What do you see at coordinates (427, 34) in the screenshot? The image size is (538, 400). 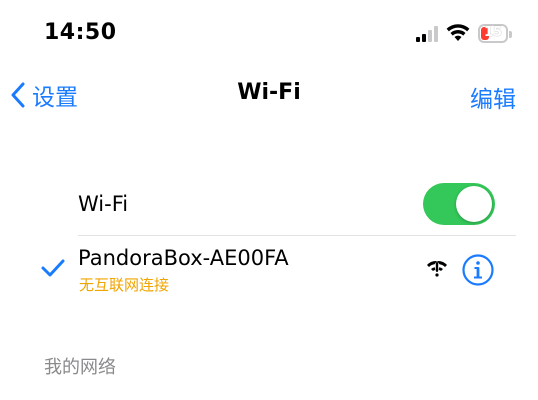 I see `cellular-signal-icon` at bounding box center [427, 34].